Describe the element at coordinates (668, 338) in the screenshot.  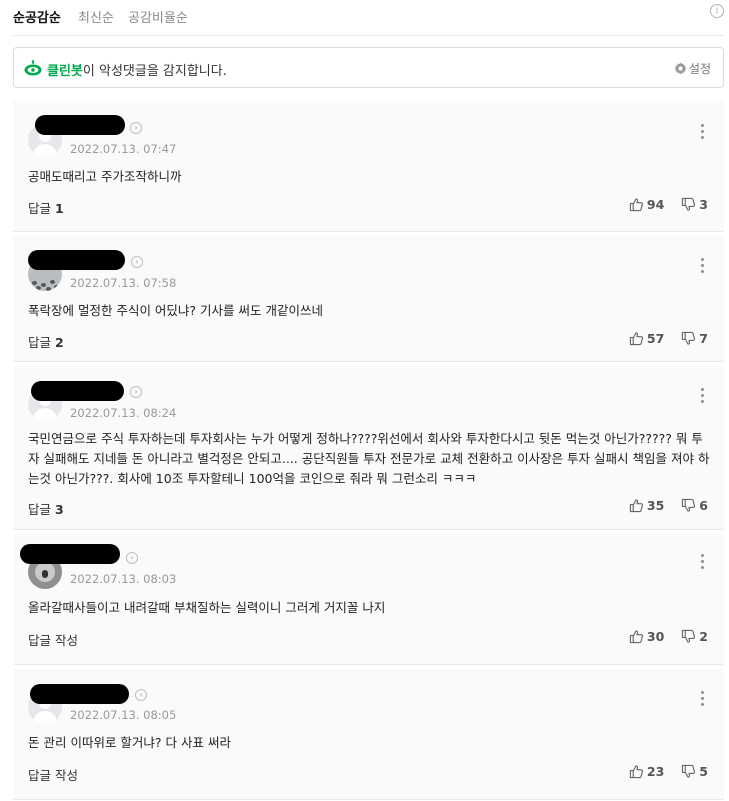
I see `vote-group: 57 7` at that location.